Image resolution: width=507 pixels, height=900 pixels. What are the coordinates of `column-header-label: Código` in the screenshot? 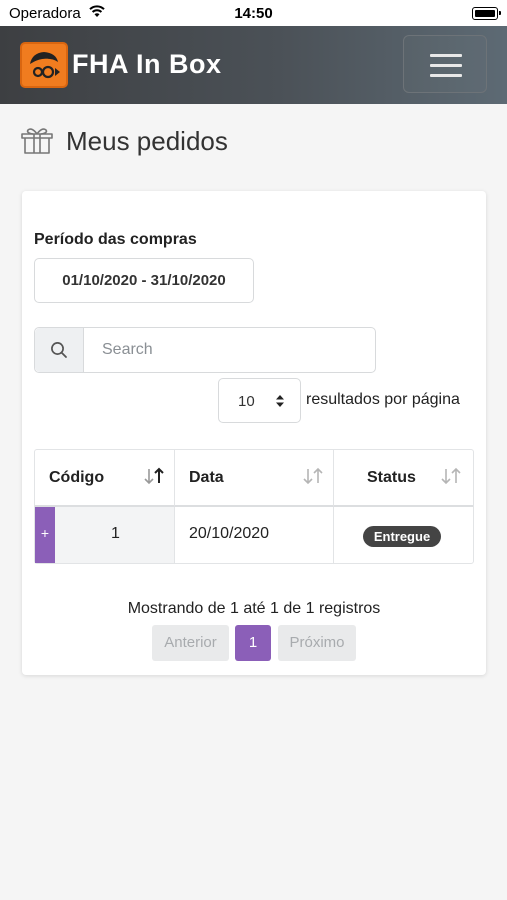 It's located at (77, 477).